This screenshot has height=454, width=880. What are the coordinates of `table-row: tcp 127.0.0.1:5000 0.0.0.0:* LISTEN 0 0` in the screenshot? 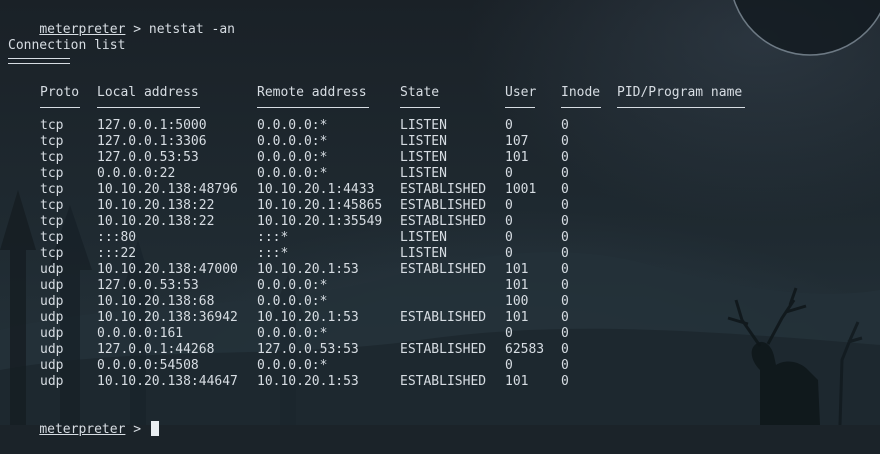 It's located at (440, 126).